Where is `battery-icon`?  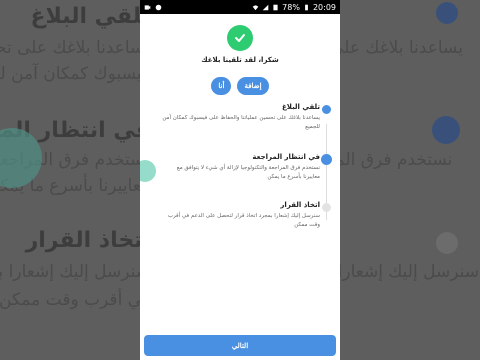 battery-icon is located at coordinates (306, 7).